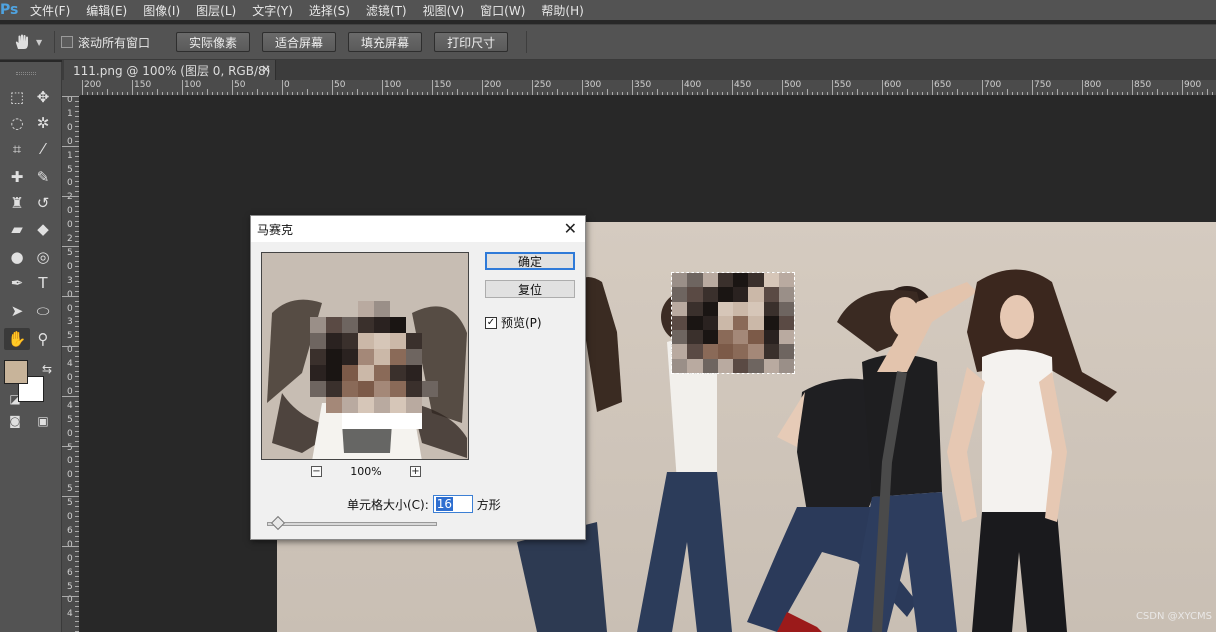 This screenshot has width=1216, height=632. What do you see at coordinates (70, 544) in the screenshot?
I see `ruler-label: 0` at bounding box center [70, 544].